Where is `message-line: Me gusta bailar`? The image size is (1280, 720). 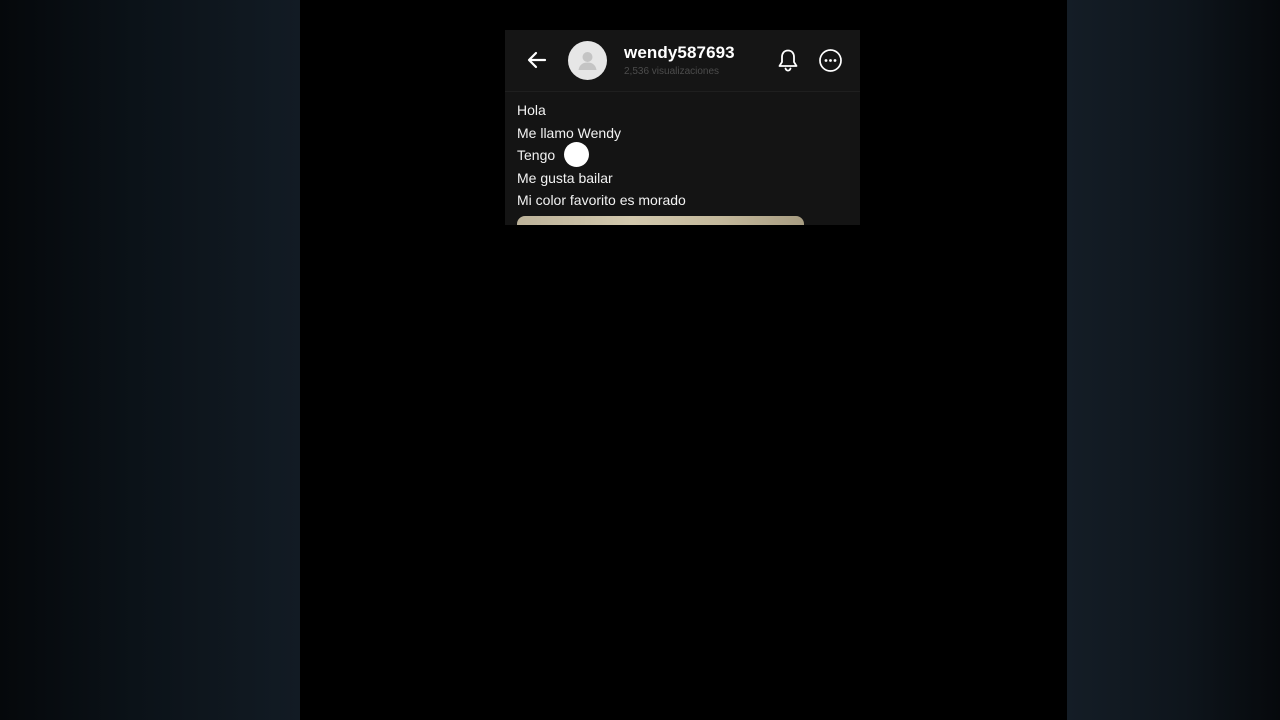 message-line: Me gusta bailar is located at coordinates (565, 177).